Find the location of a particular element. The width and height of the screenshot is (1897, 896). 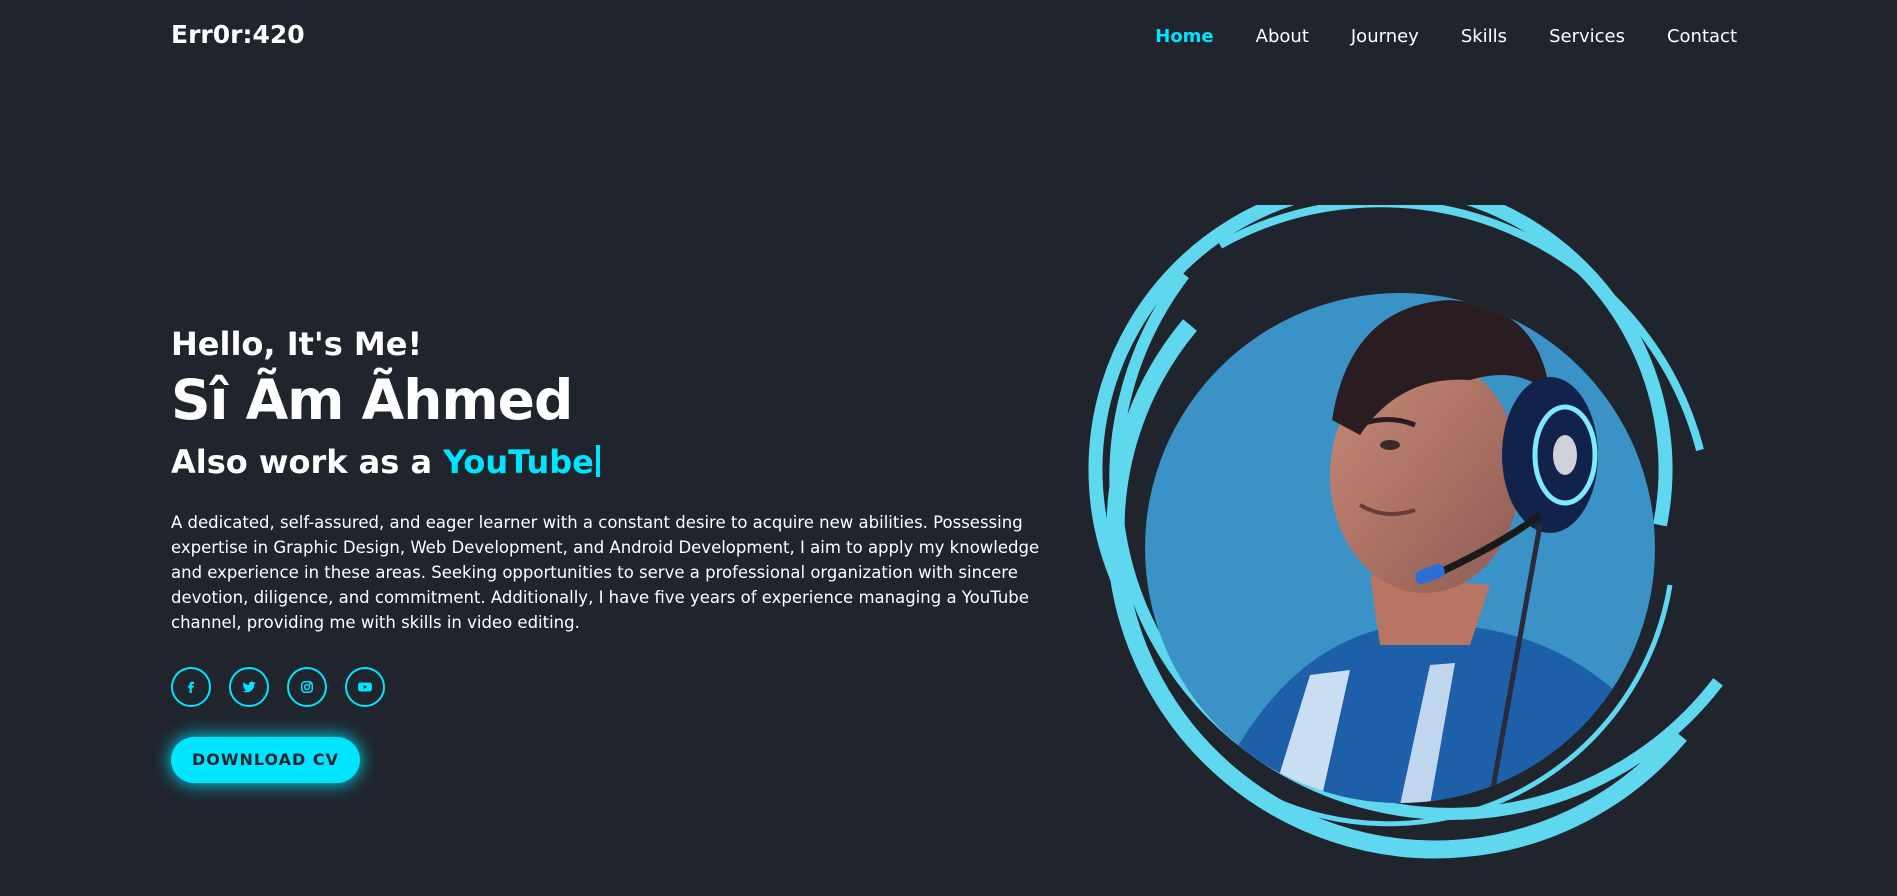

download-cv-button: DOWNLOAD CV is located at coordinates (265, 760).